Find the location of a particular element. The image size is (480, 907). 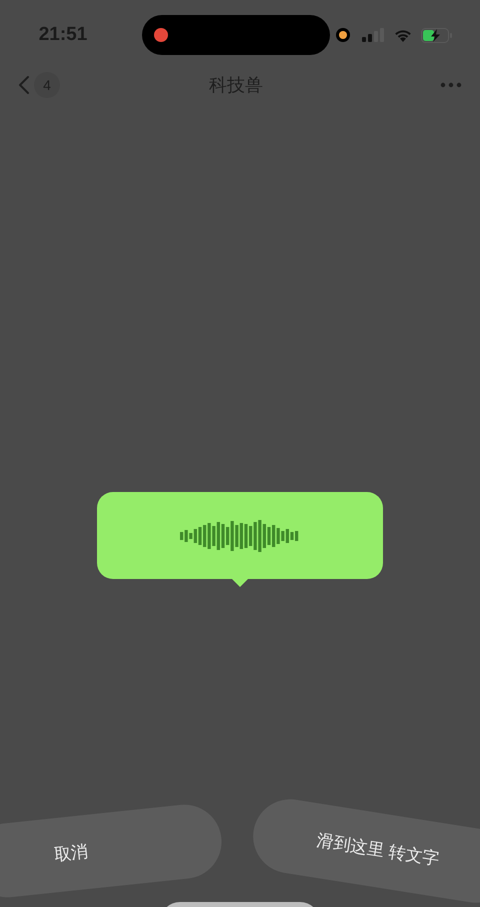

signal-icon is located at coordinates (373, 35).